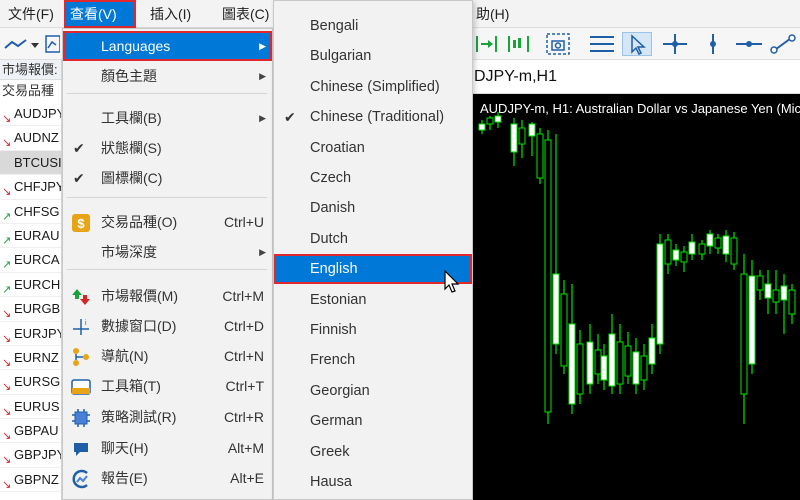 This screenshot has height=500, width=800. What do you see at coordinates (167, 386) in the screenshot?
I see `menu-item-toolbox: 工具箱(T) Ctrl+T` at bounding box center [167, 386].